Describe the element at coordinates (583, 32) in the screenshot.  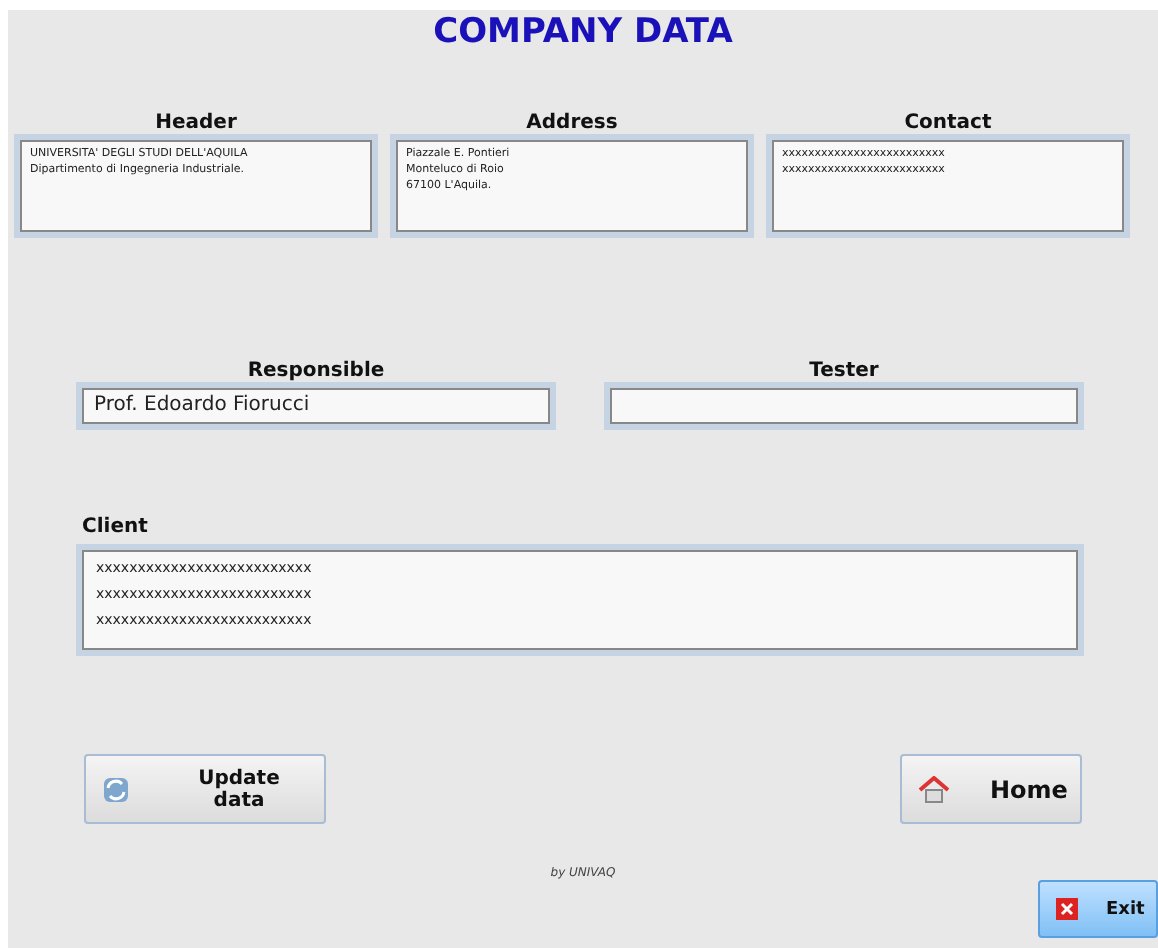
I see `page-title: COMPANY DATA` at that location.